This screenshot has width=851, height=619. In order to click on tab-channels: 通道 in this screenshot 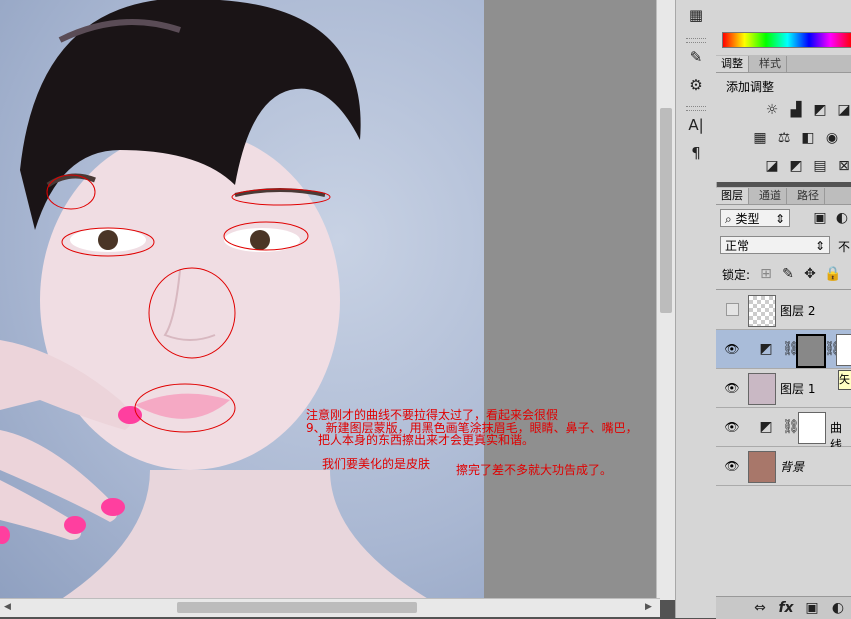, I will do `click(770, 196)`.